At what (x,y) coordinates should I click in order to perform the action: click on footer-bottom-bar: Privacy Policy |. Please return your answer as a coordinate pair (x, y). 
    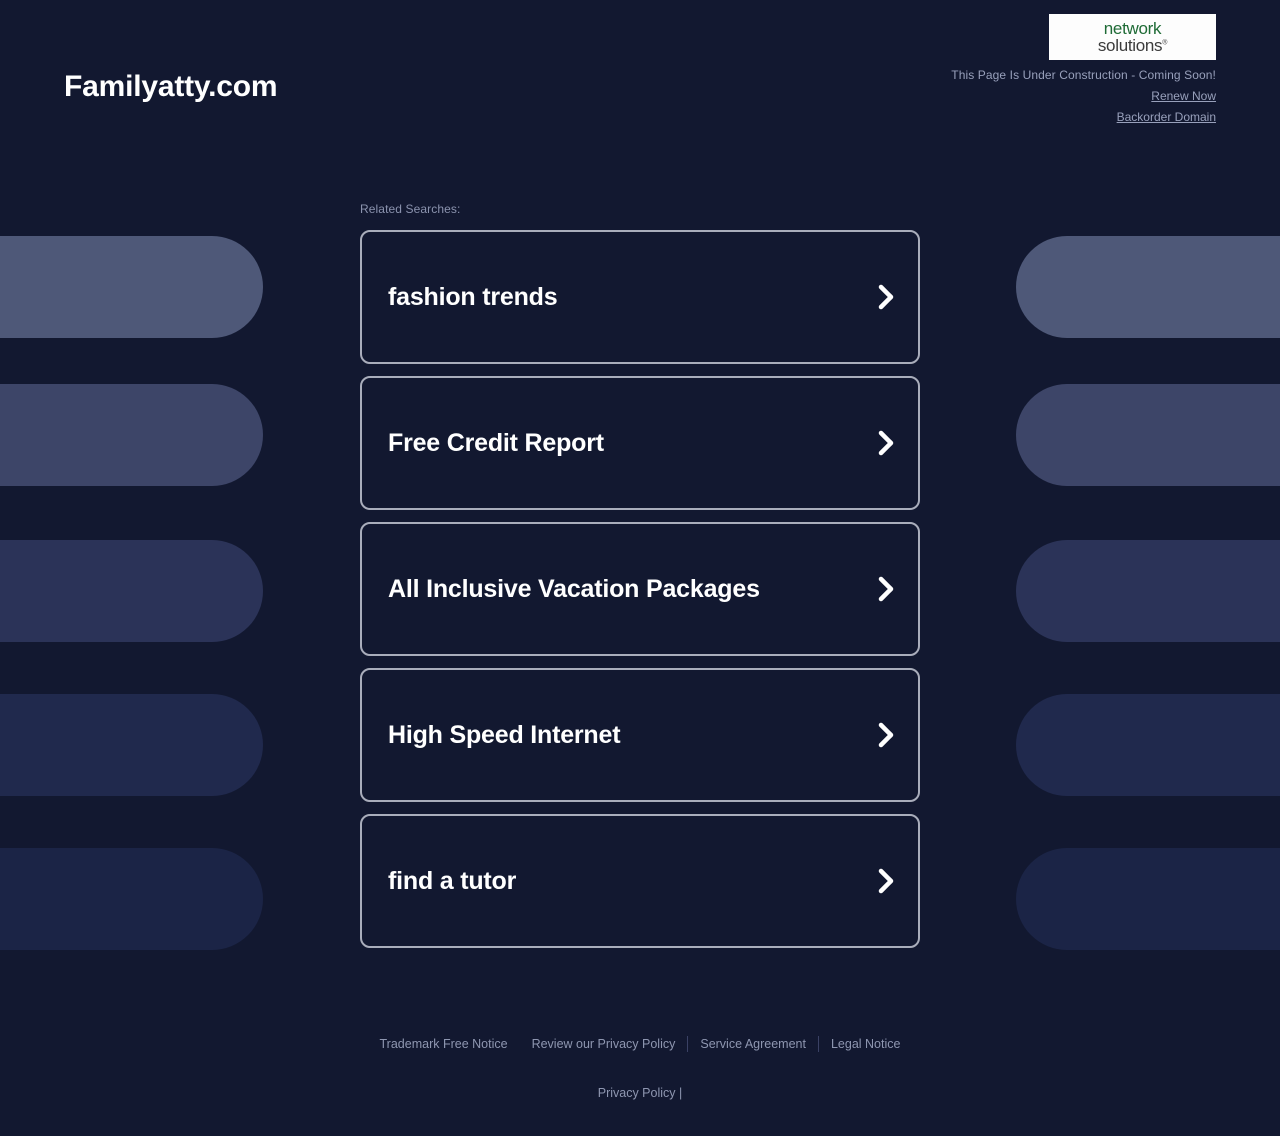
    Looking at the image, I should click on (640, 1093).